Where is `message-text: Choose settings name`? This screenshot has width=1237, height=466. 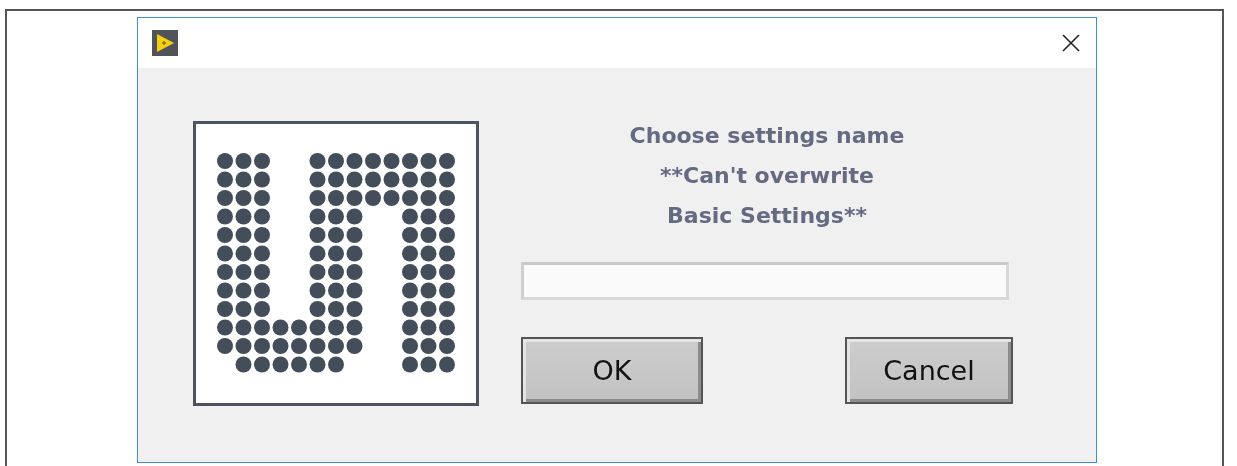
message-text: Choose settings name is located at coordinates (767, 136).